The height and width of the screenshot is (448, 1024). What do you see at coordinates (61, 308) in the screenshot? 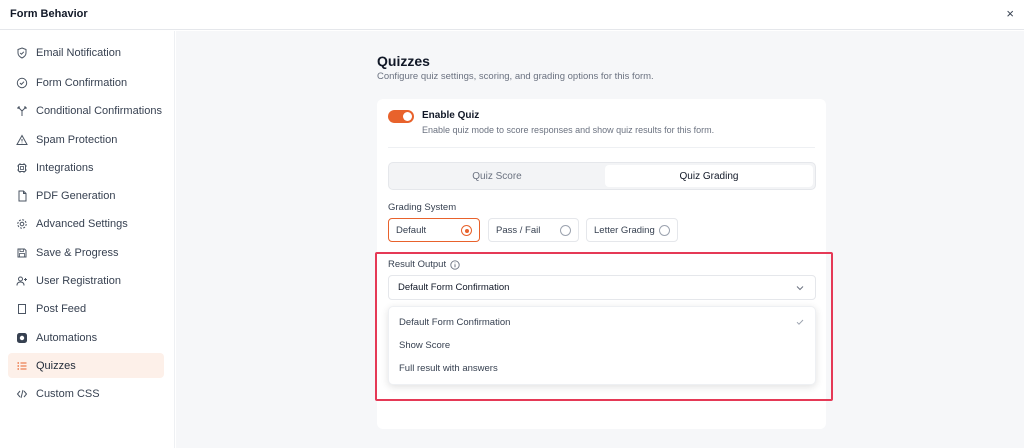
I see `sidebar-item-label: Post Feed` at bounding box center [61, 308].